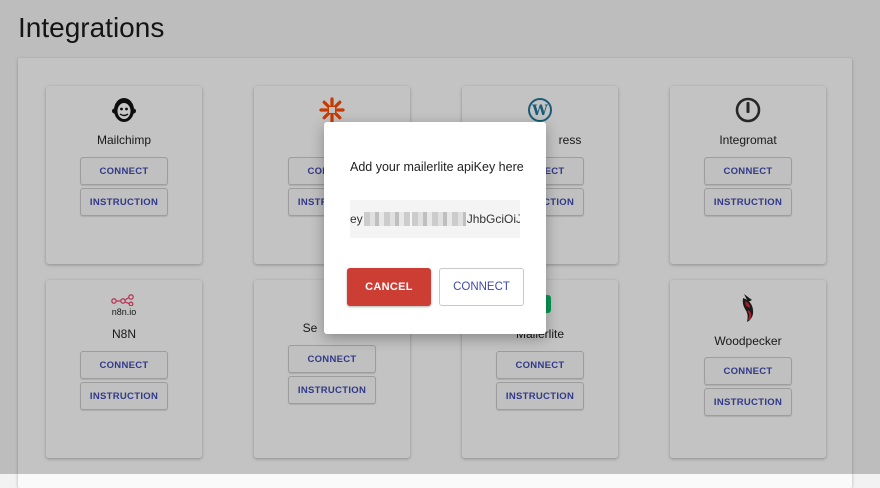  Describe the element at coordinates (437, 167) in the screenshot. I see `api-key-prompt: Add your mailerlite apiKey here` at that location.